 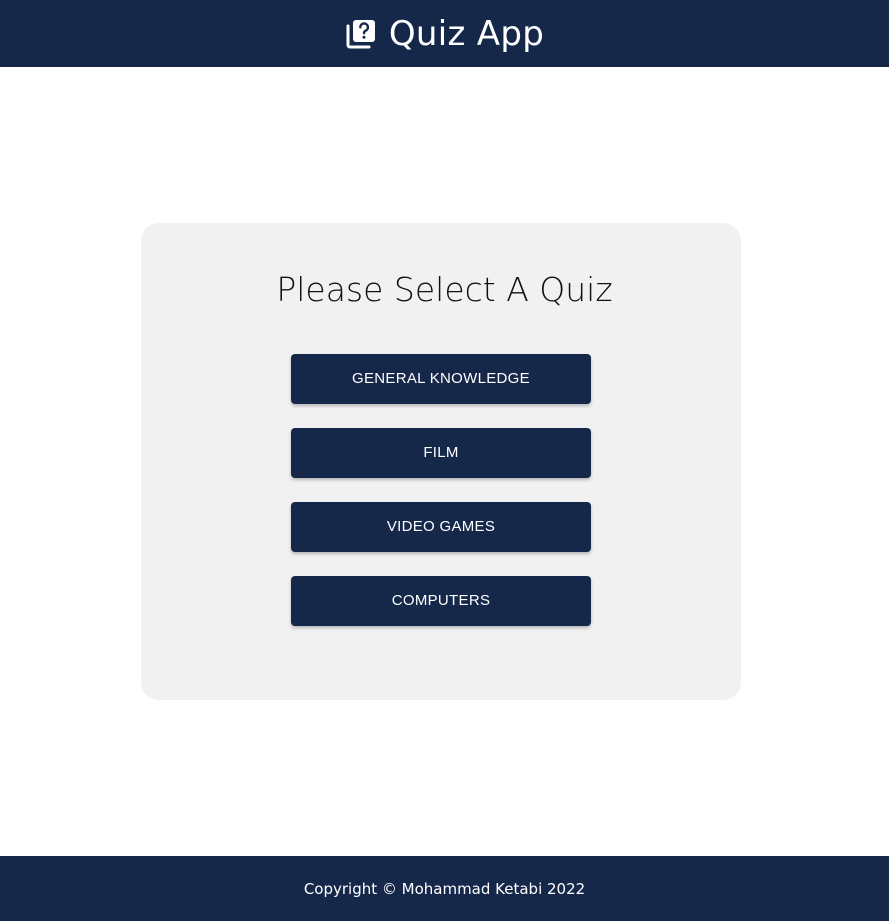 What do you see at coordinates (466, 33) in the screenshot?
I see `app-title: Quiz App` at bounding box center [466, 33].